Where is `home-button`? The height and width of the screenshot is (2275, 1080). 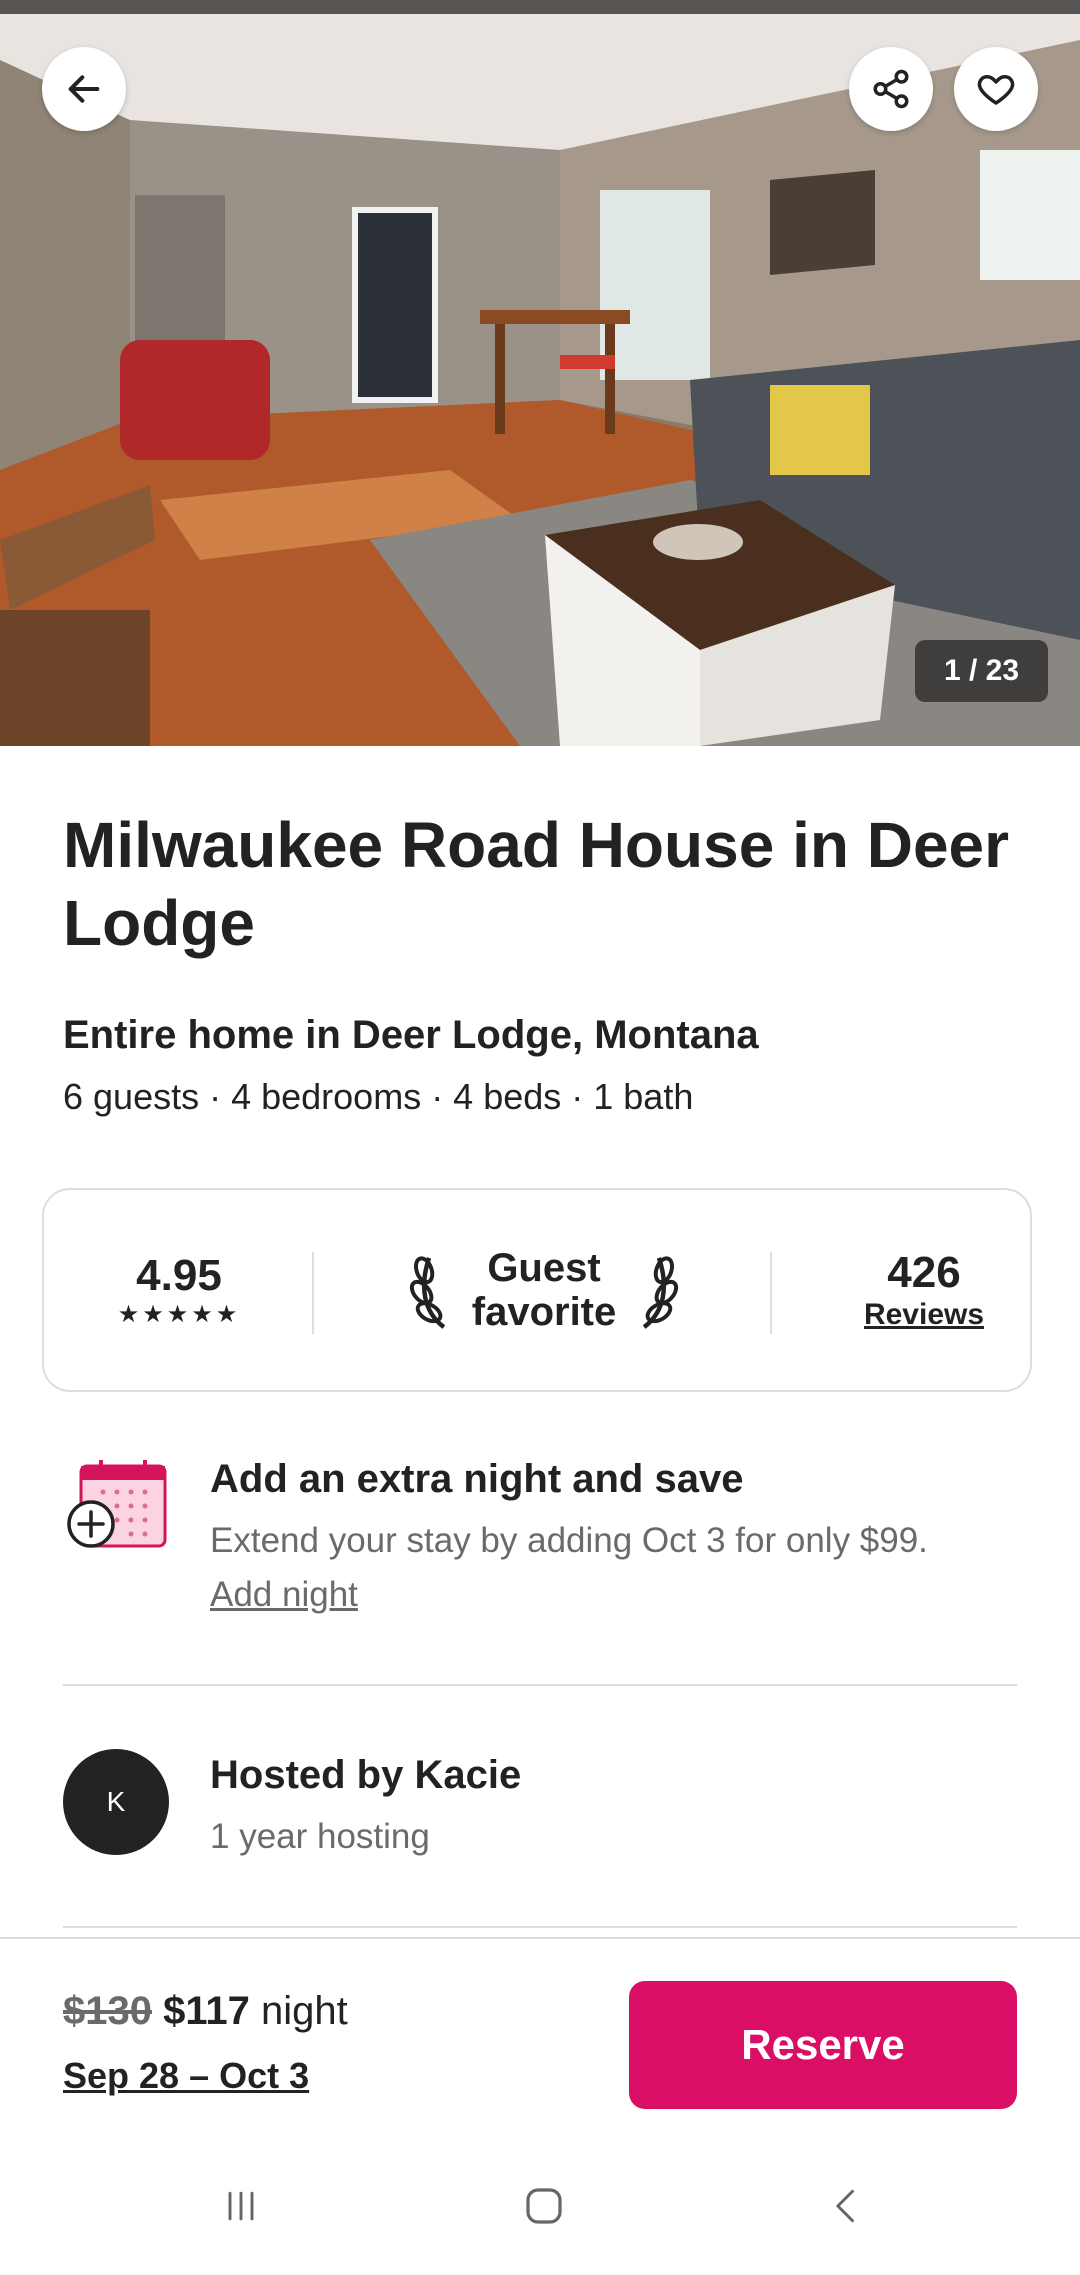
home-button is located at coordinates (544, 2206).